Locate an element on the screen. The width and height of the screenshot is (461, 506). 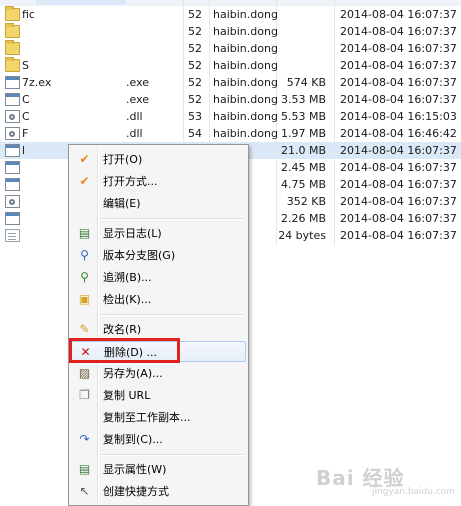
highlight-box is located at coordinates (124, 350).